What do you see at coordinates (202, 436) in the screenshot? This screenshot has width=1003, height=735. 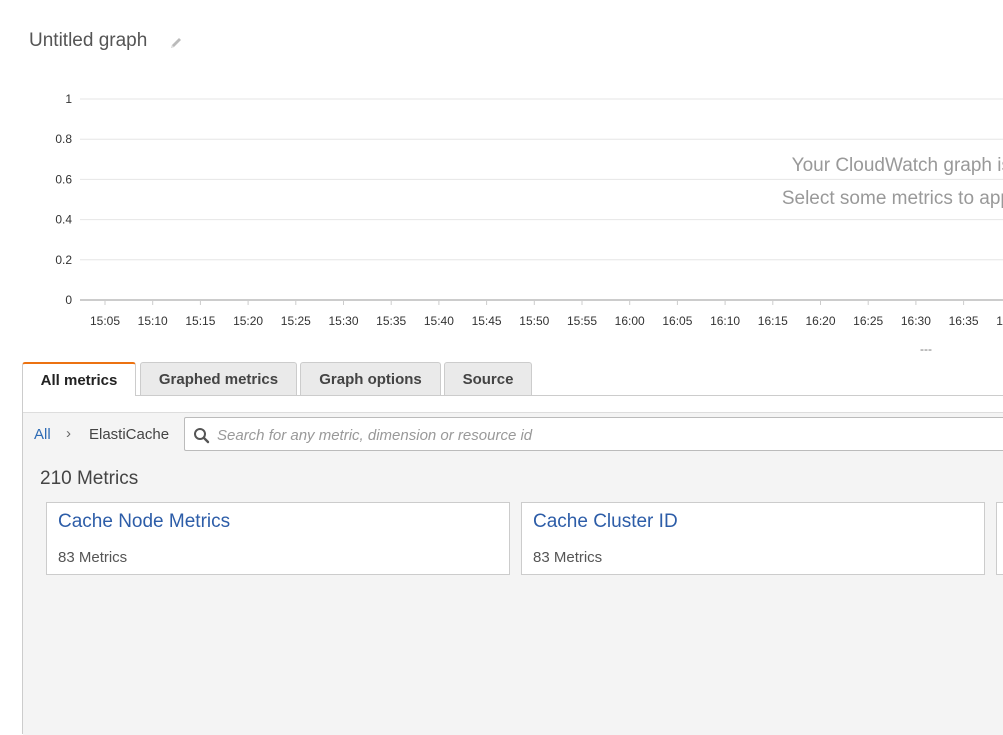 I see `search-icon` at bounding box center [202, 436].